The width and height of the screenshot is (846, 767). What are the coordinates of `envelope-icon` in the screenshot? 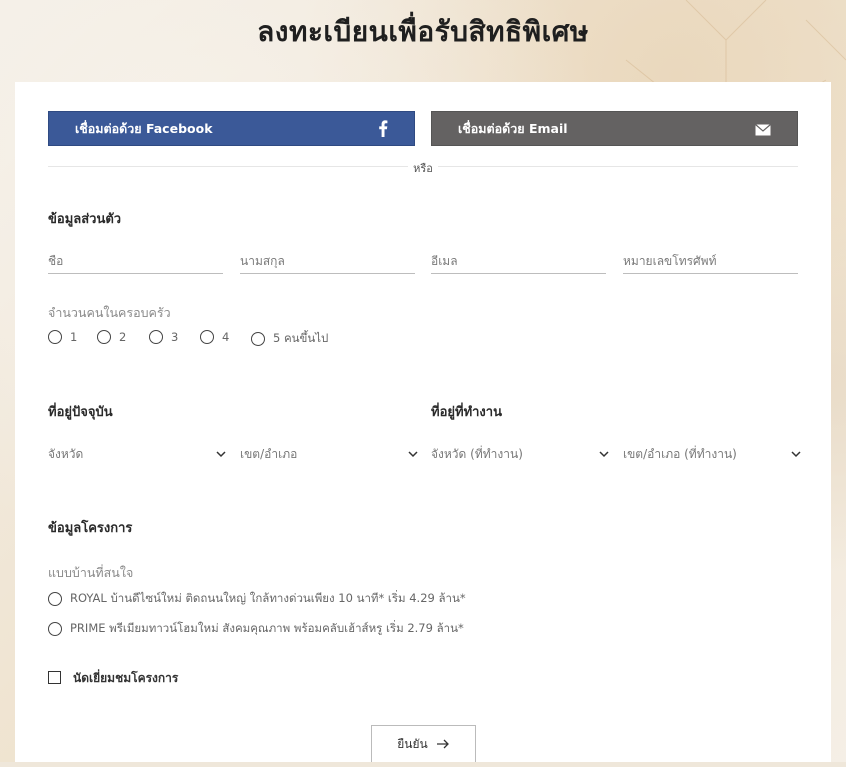 It's located at (763, 130).